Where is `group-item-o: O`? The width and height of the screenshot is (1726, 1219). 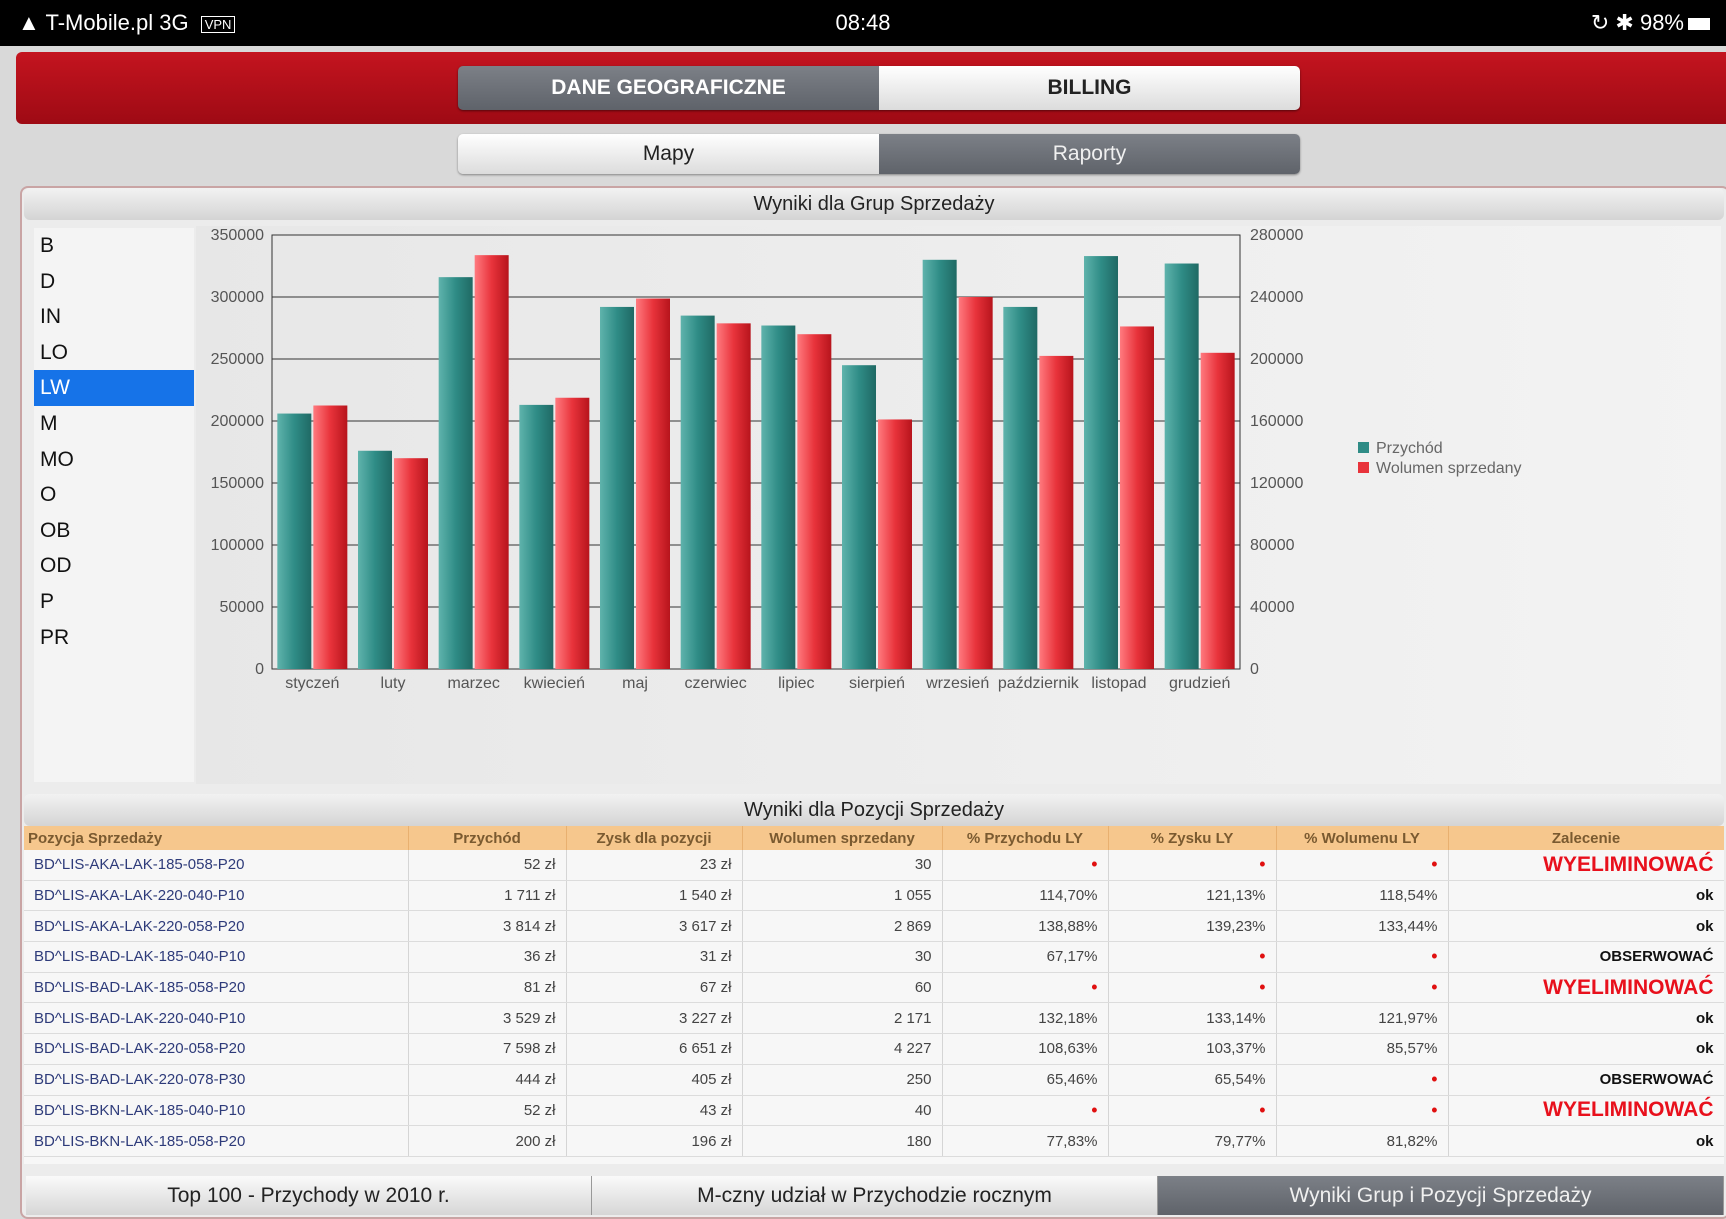 group-item-o: O is located at coordinates (114, 495).